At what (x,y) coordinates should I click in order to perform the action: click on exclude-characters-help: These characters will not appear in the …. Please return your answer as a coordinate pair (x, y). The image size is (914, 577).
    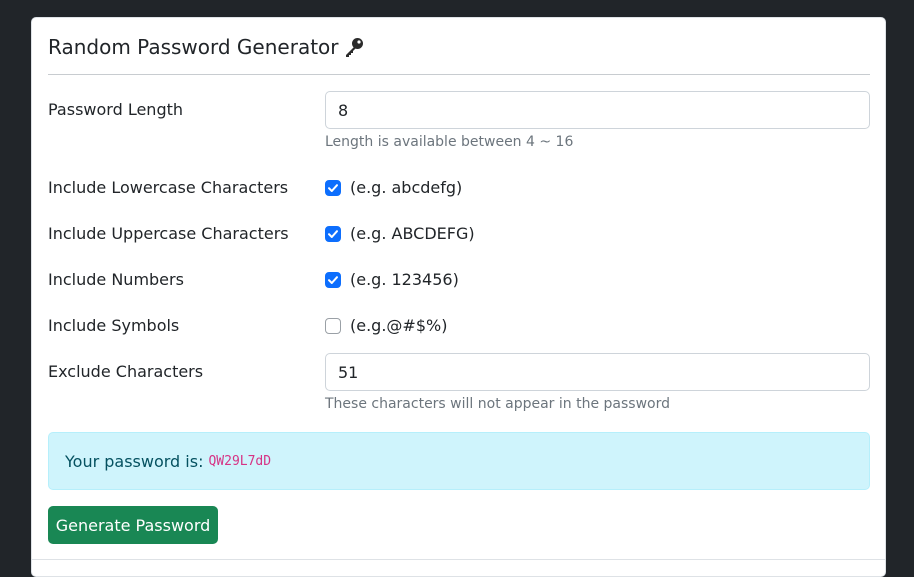
    Looking at the image, I should click on (497, 404).